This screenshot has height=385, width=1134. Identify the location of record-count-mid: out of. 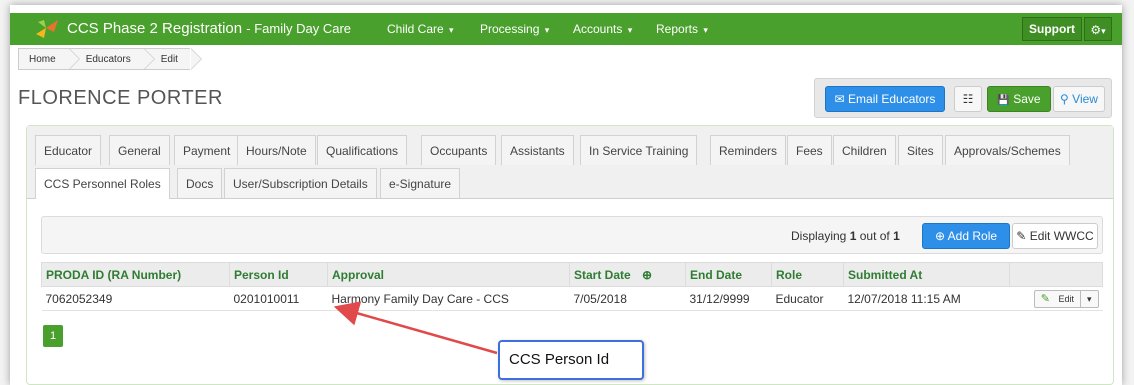
(875, 236).